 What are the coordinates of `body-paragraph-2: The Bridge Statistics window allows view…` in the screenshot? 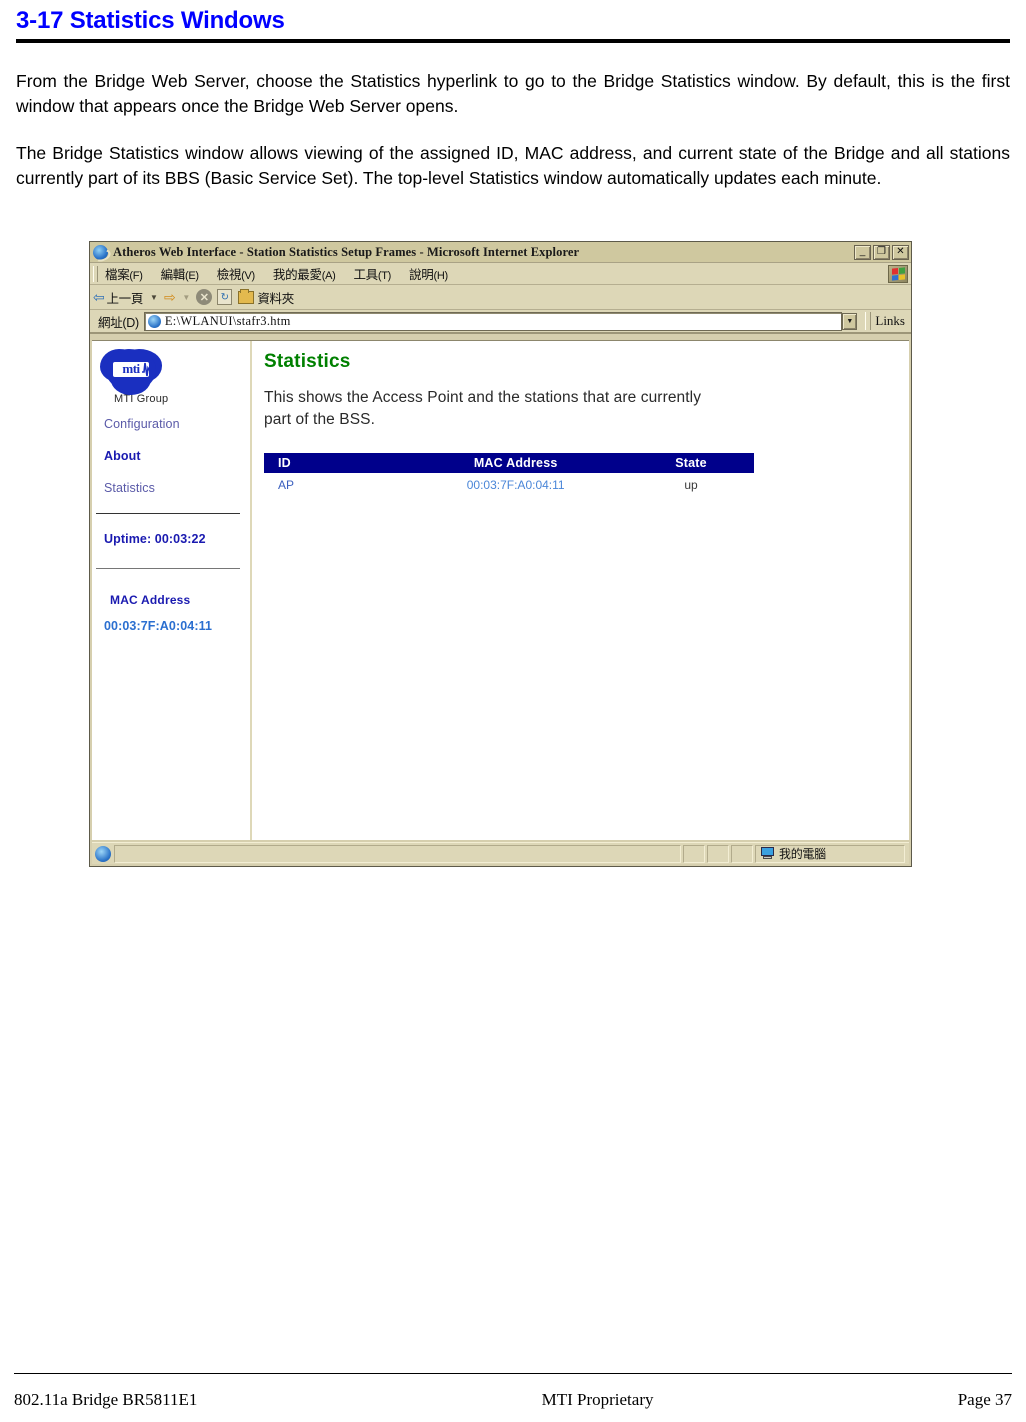 It's located at (513, 165).